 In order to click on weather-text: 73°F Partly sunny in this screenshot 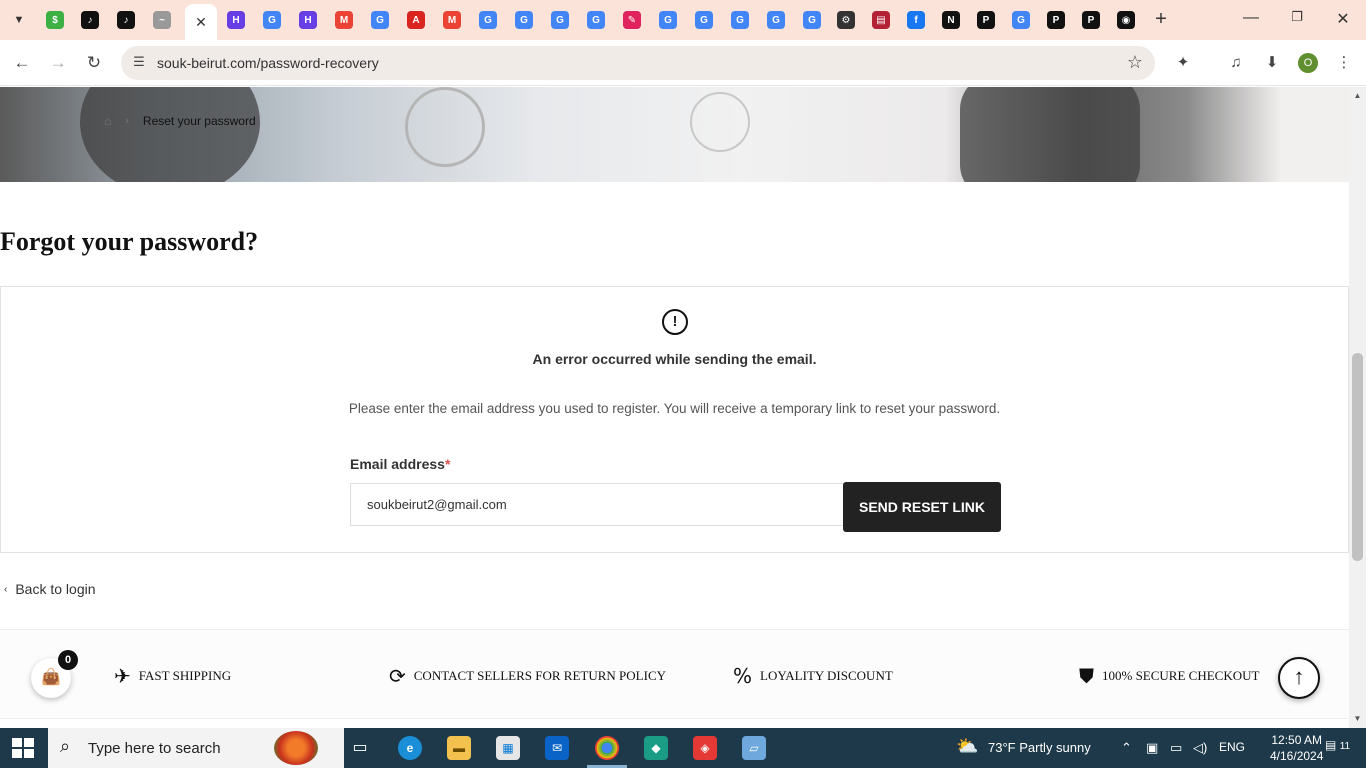, I will do `click(1039, 747)`.